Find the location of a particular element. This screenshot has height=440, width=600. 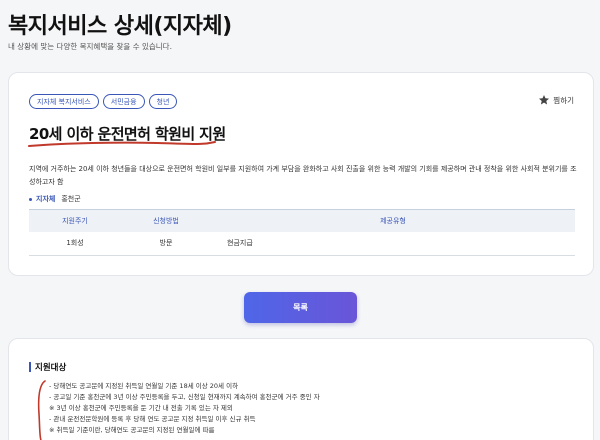

tag-list: 지자체 복지서비스 서민금융 청년 is located at coordinates (103, 101).